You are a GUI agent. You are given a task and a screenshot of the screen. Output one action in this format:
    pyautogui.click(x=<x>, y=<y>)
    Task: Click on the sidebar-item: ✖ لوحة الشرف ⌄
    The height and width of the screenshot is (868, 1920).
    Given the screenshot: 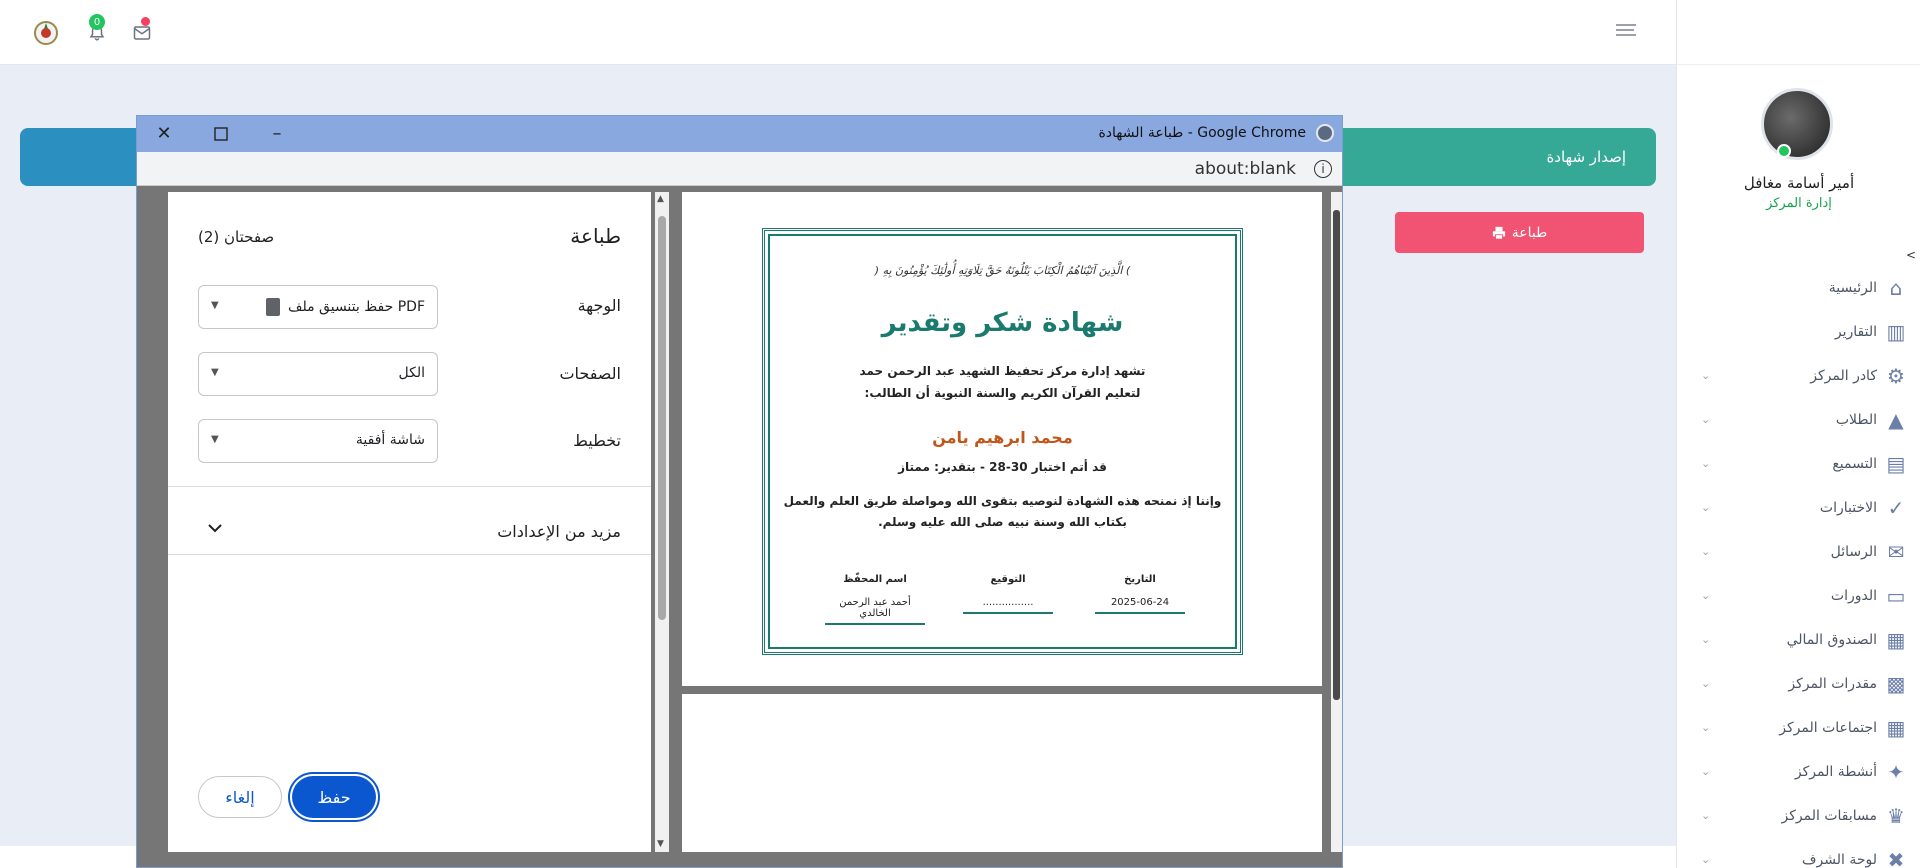 What is the action you would take?
    pyautogui.click(x=1798, y=853)
    